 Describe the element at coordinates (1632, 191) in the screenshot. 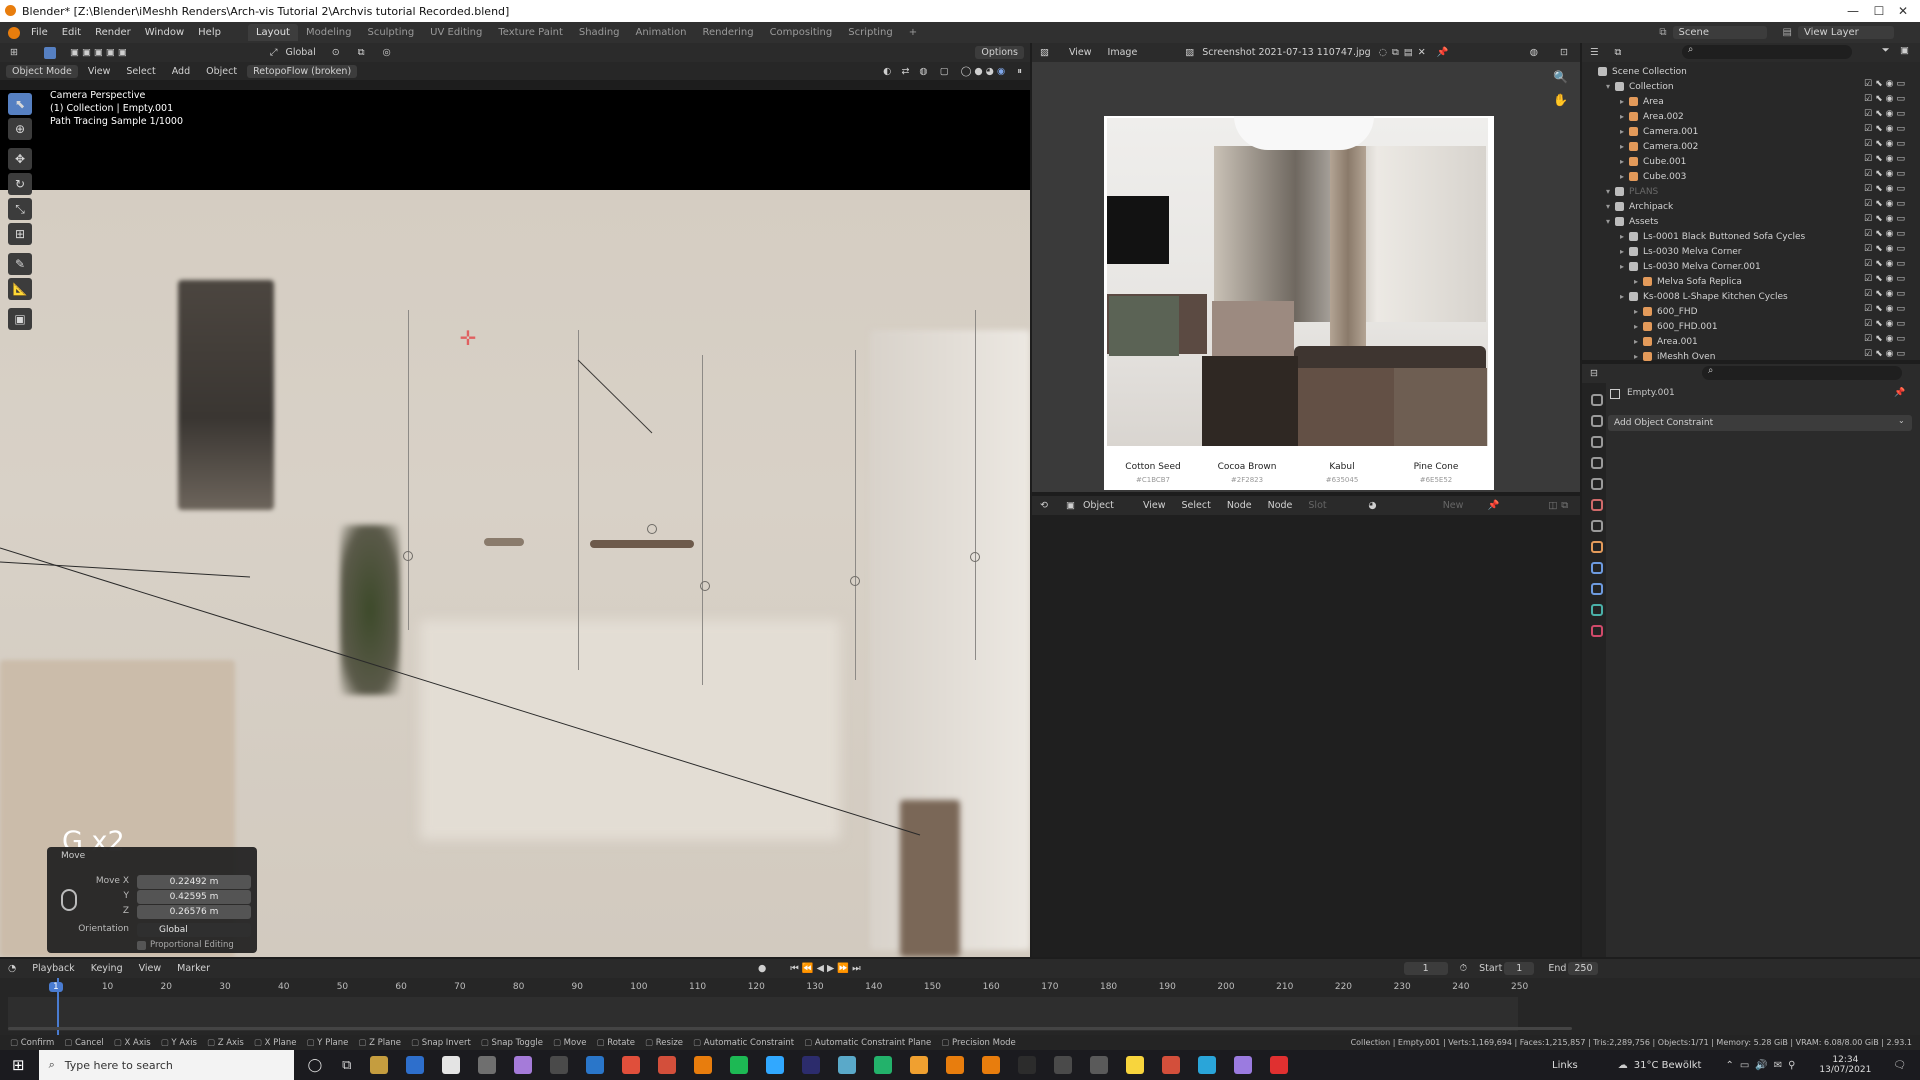

I see `outliner-item: ▾ PLANS` at that location.